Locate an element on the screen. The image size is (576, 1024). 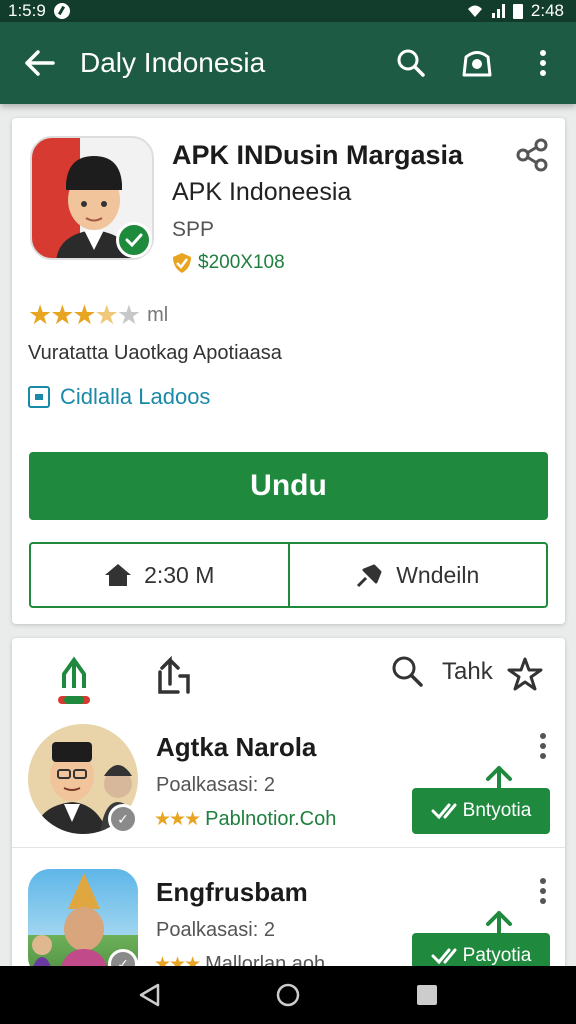
notification-icon is located at coordinates (61, 11).